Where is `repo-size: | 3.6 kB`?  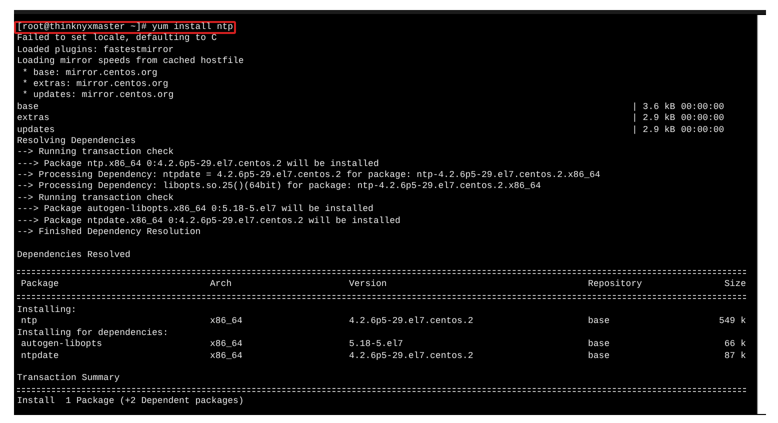 repo-size: | 3.6 kB is located at coordinates (654, 108).